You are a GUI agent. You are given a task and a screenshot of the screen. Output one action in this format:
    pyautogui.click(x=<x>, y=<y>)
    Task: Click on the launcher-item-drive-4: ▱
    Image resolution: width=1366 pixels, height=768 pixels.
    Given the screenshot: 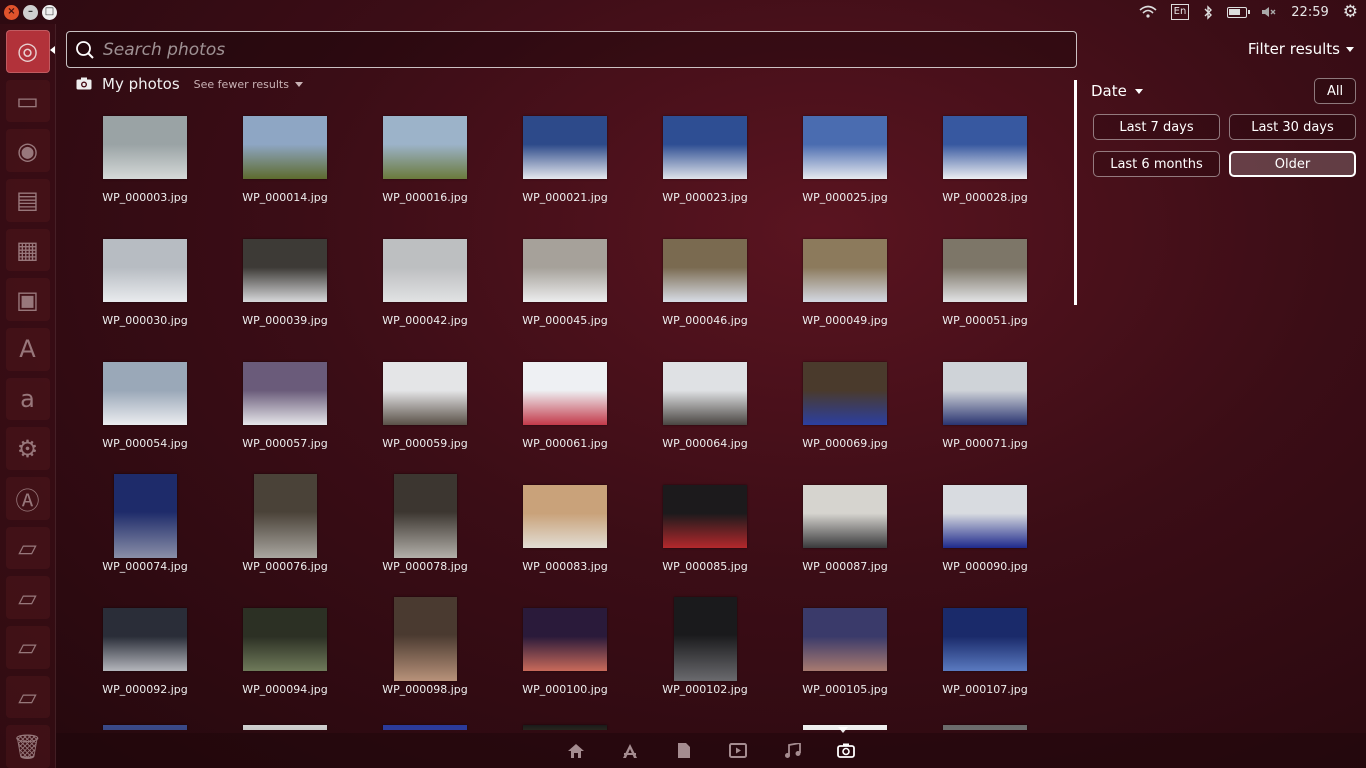 What is the action you would take?
    pyautogui.click(x=27, y=697)
    